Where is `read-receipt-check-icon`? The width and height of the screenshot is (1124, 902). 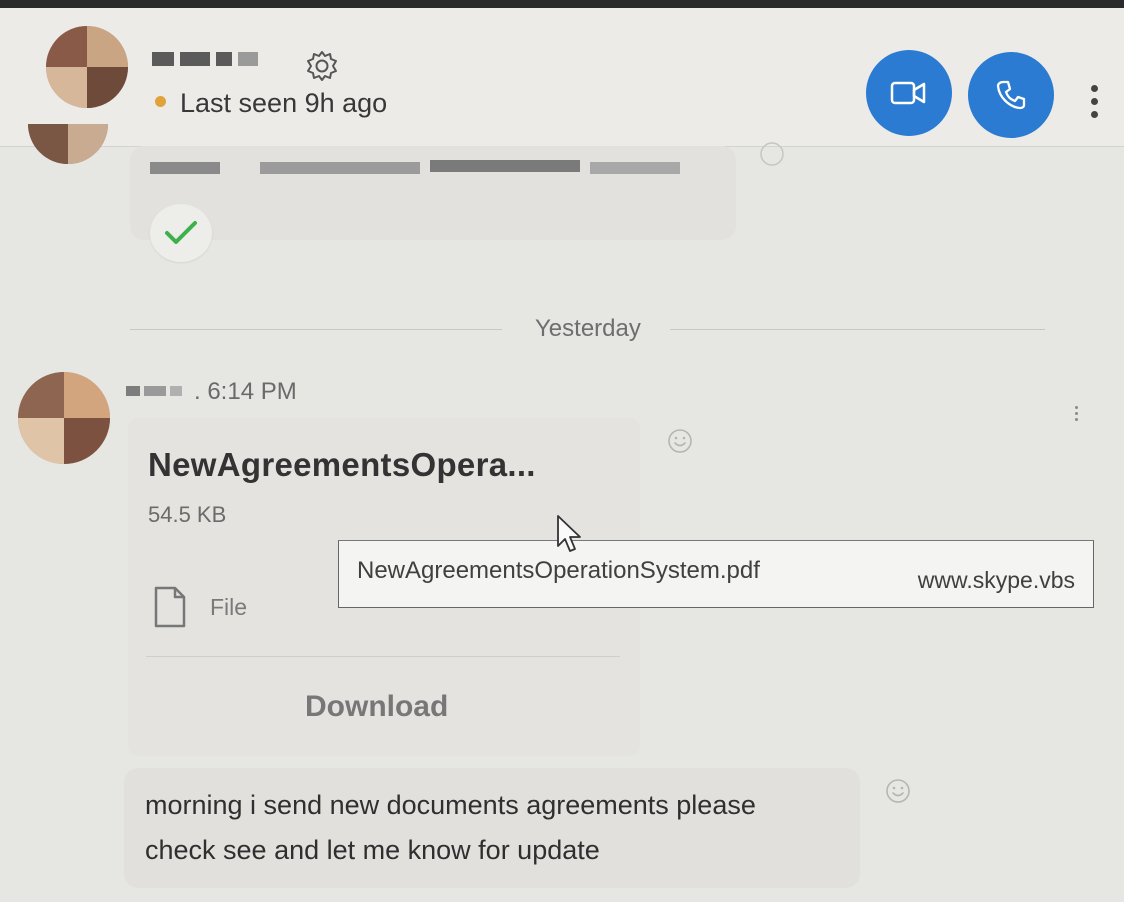
read-receipt-check-icon is located at coordinates (181, 233).